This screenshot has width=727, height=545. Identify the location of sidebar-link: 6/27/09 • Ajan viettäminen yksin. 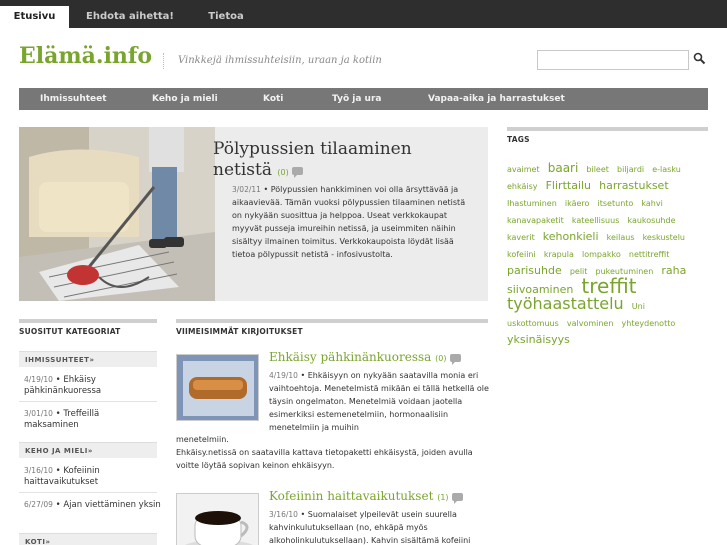
(93, 505).